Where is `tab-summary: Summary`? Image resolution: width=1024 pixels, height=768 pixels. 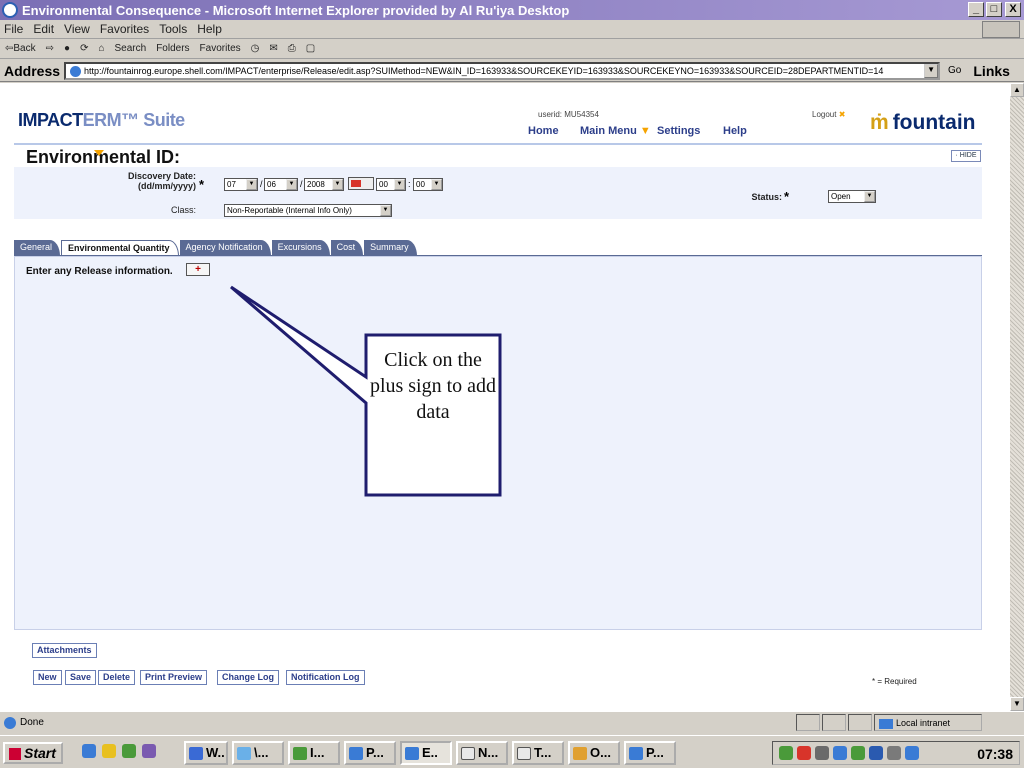
tab-summary: Summary is located at coordinates (390, 248).